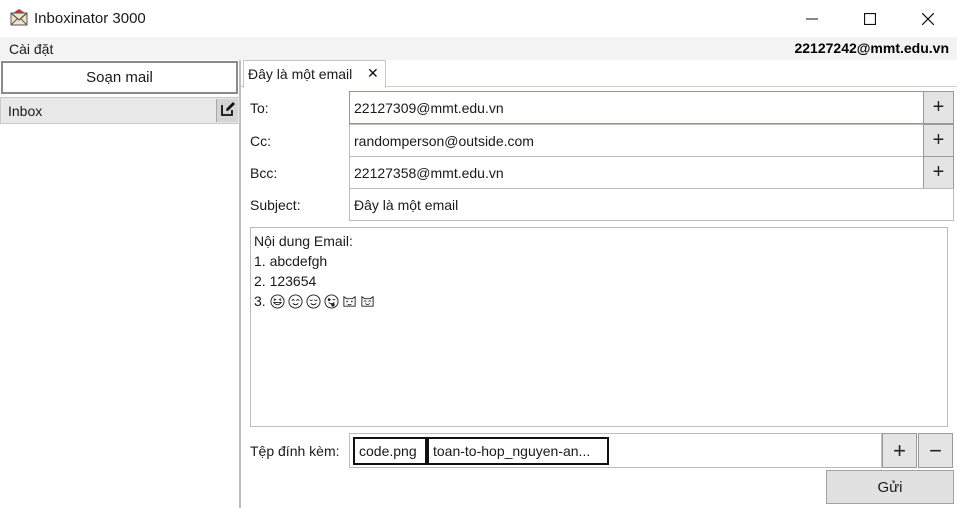  What do you see at coordinates (899, 450) in the screenshot?
I see `add-attachment-button: +` at bounding box center [899, 450].